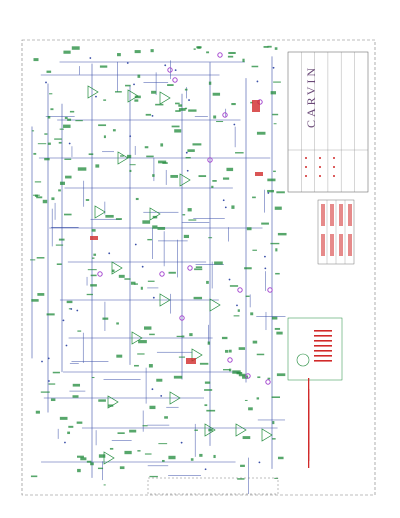  What do you see at coordinates (309, 455) in the screenshot?
I see `general-note-line` at bounding box center [309, 455].